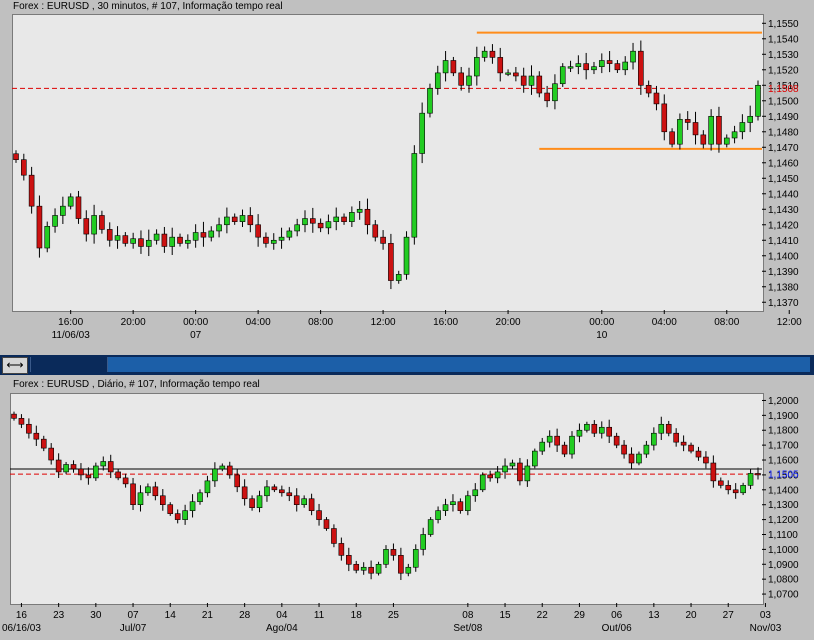 The image size is (814, 640). I want to click on x-tick-label: 21, so click(208, 615).